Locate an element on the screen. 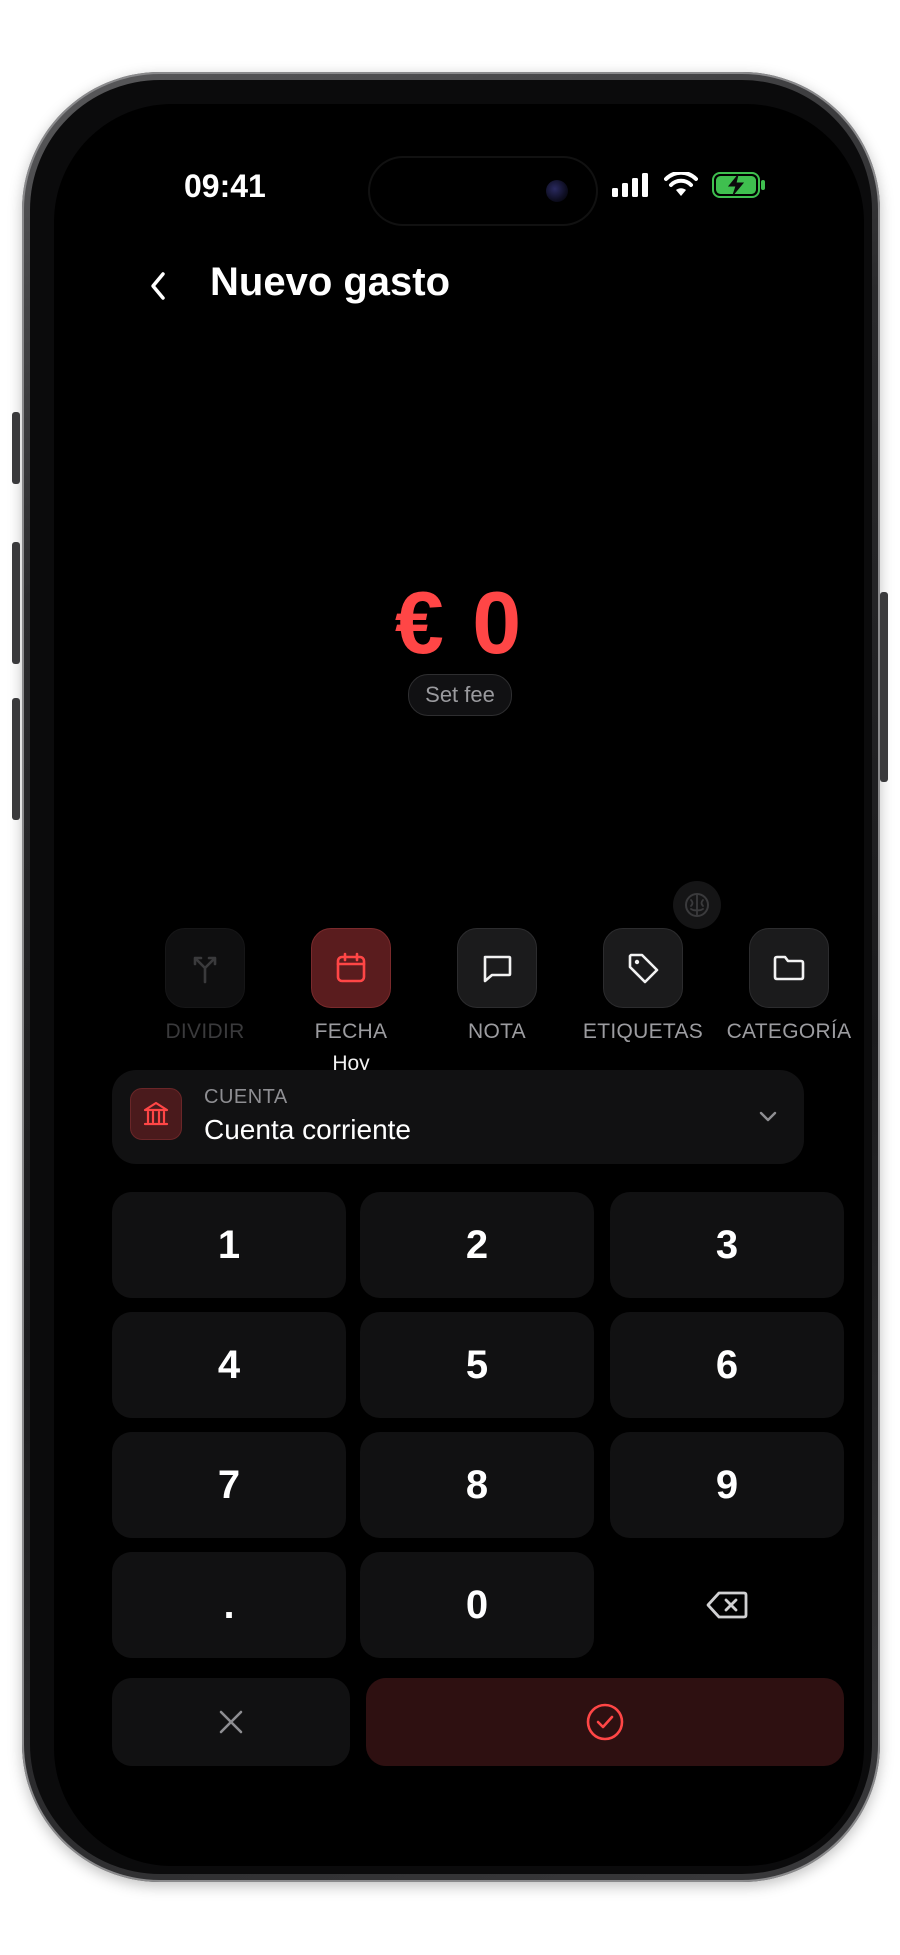  cancel-button is located at coordinates (231, 1722).